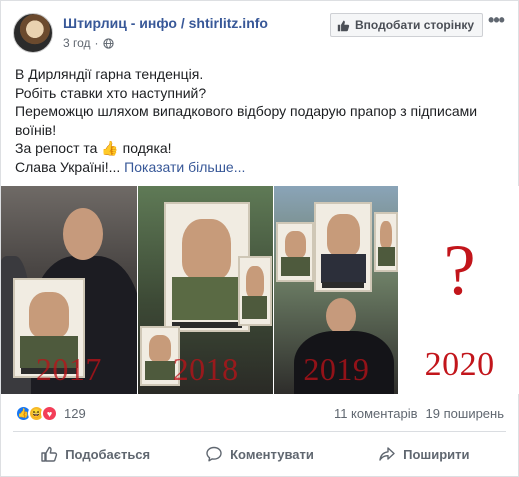  What do you see at coordinates (459, 270) in the screenshot?
I see `question-mark: ?` at bounding box center [459, 270].